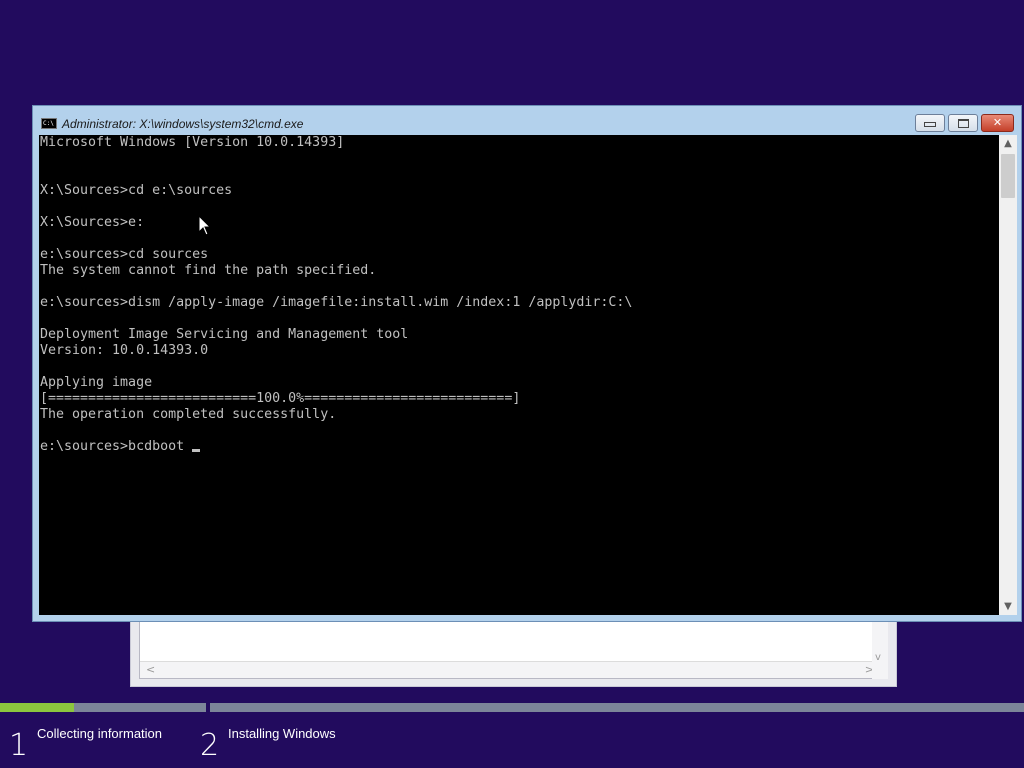  I want to click on horizontal-scrollbar: < >, so click(510, 669).